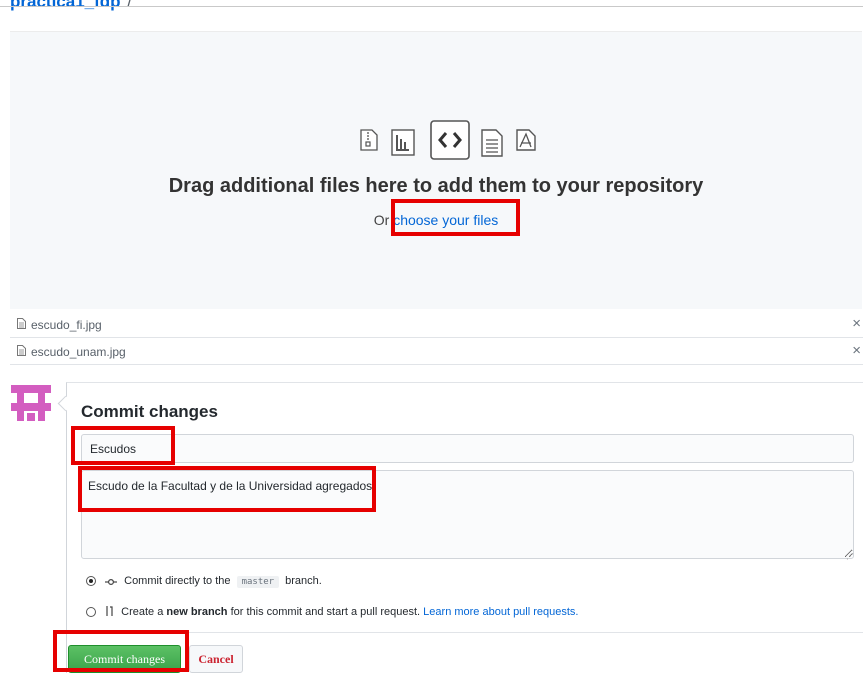 The width and height of the screenshot is (863, 673). Describe the element at coordinates (124, 659) in the screenshot. I see `commit-changes-button: Commit changes` at that location.